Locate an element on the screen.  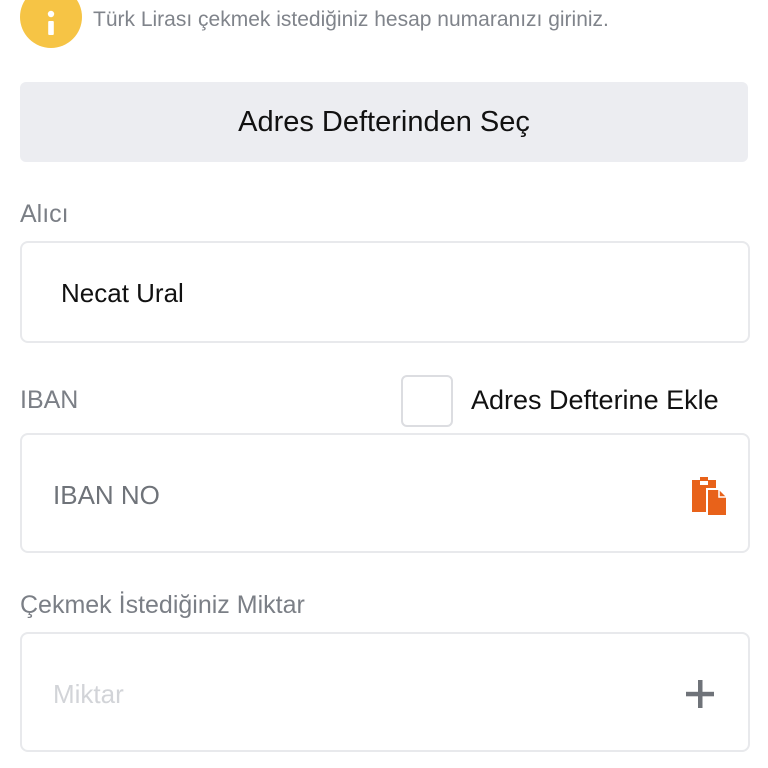
iban-input: IBAN NO is located at coordinates (385, 493).